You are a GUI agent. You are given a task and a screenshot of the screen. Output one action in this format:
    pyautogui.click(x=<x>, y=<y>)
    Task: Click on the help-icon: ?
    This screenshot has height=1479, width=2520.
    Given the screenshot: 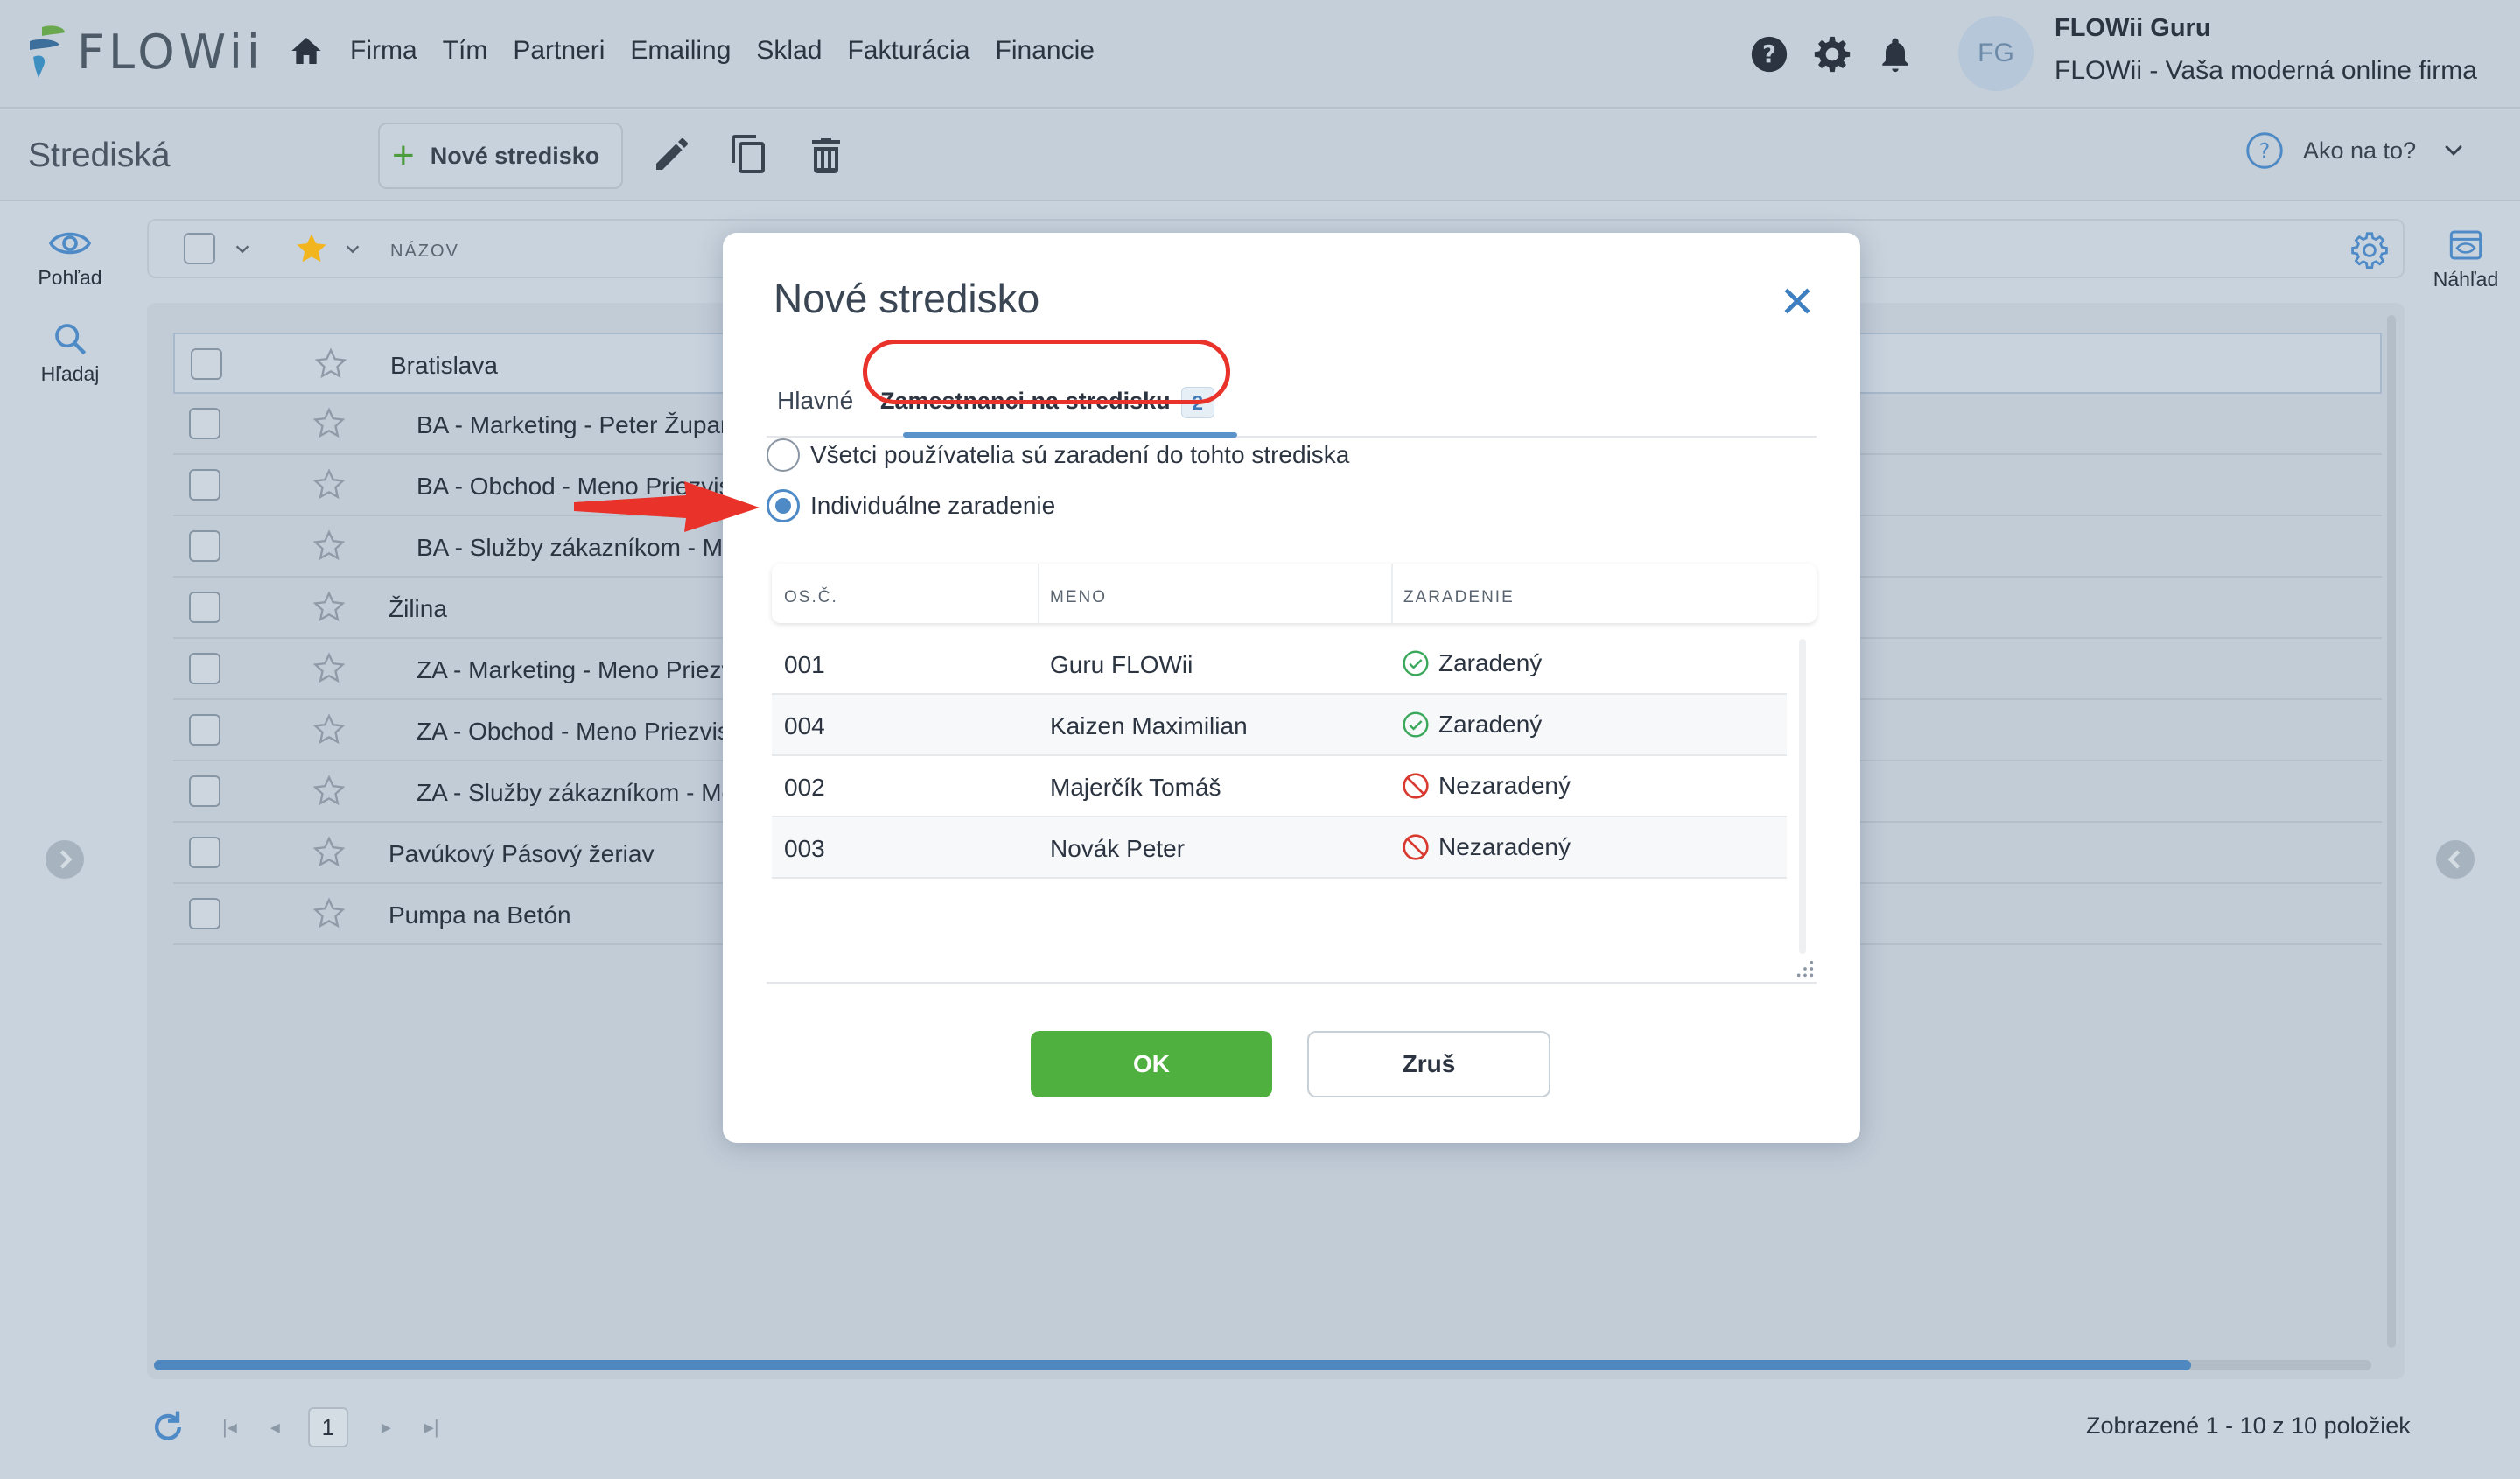 What is the action you would take?
    pyautogui.click(x=1769, y=55)
    